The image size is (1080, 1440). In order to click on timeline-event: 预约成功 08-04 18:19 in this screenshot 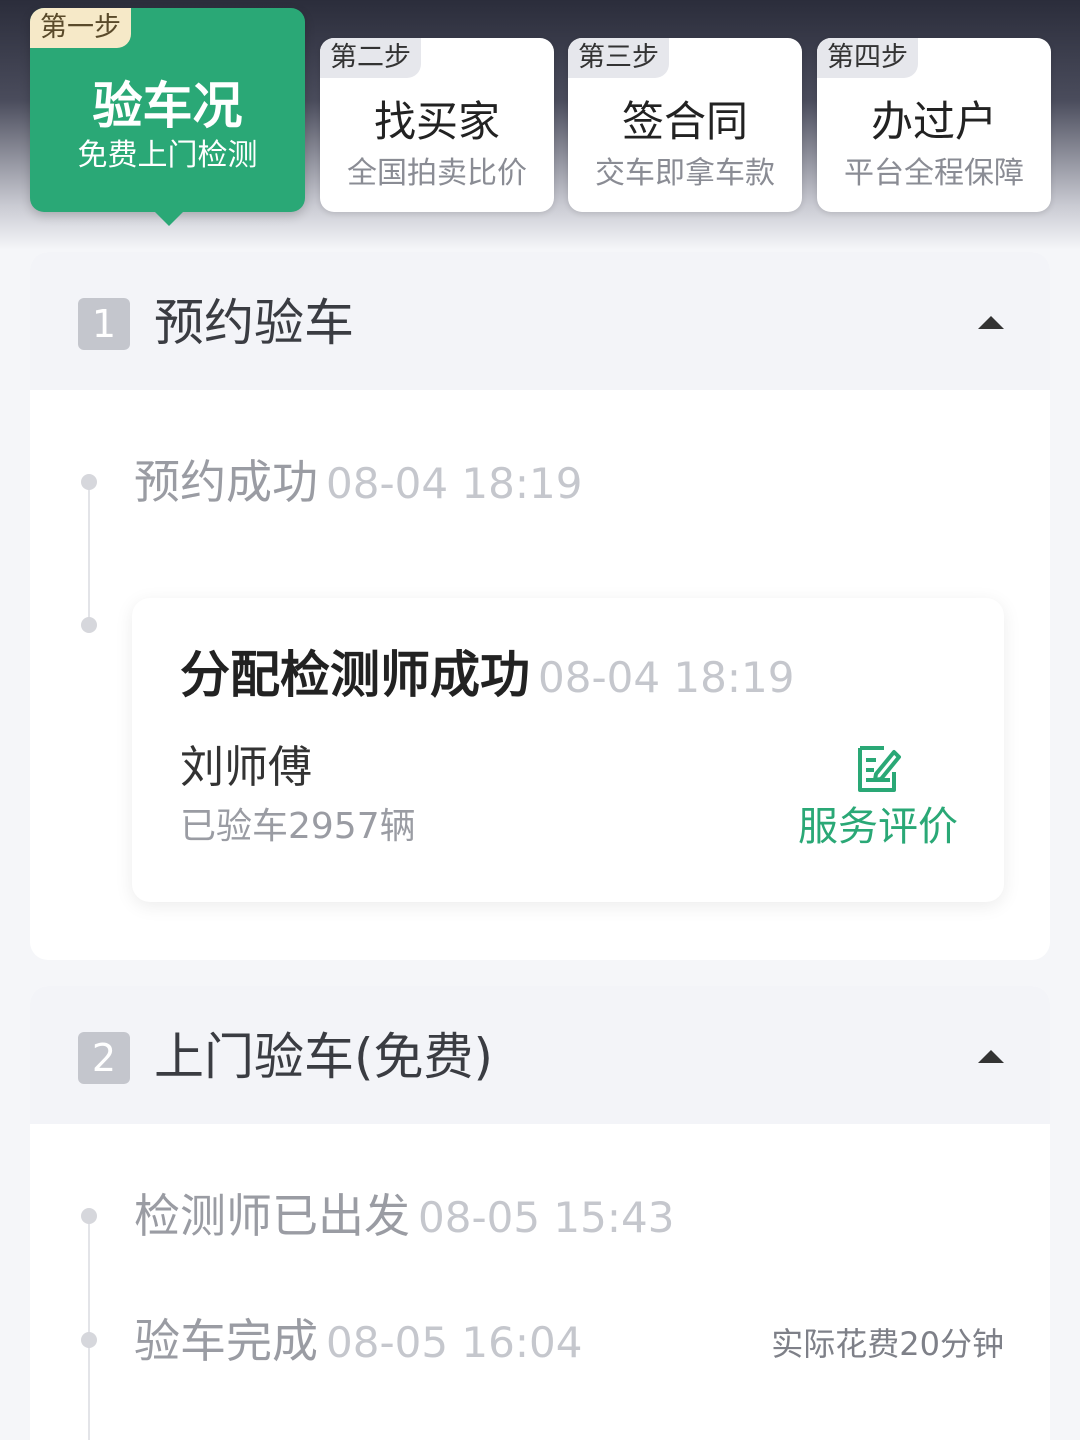, I will do `click(358, 483)`.